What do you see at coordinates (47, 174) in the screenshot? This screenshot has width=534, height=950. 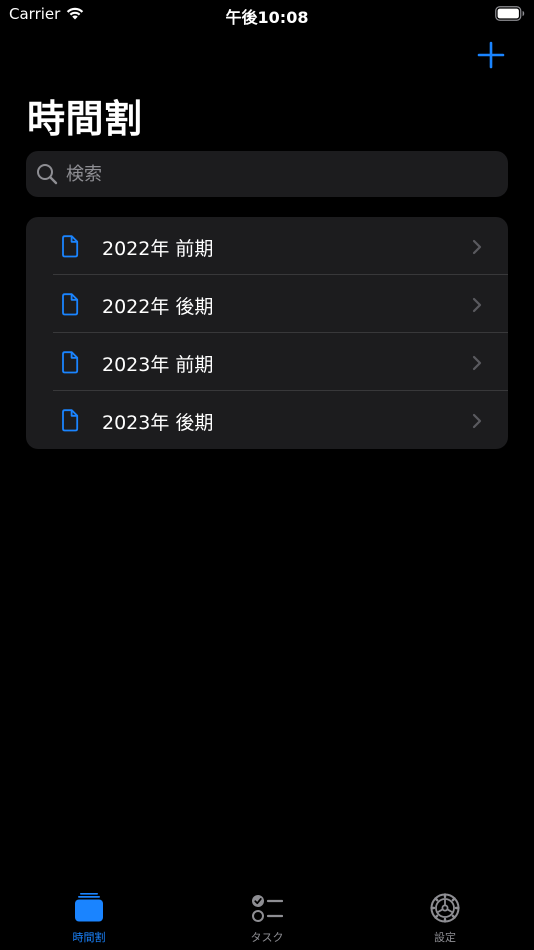 I see `search-icon` at bounding box center [47, 174].